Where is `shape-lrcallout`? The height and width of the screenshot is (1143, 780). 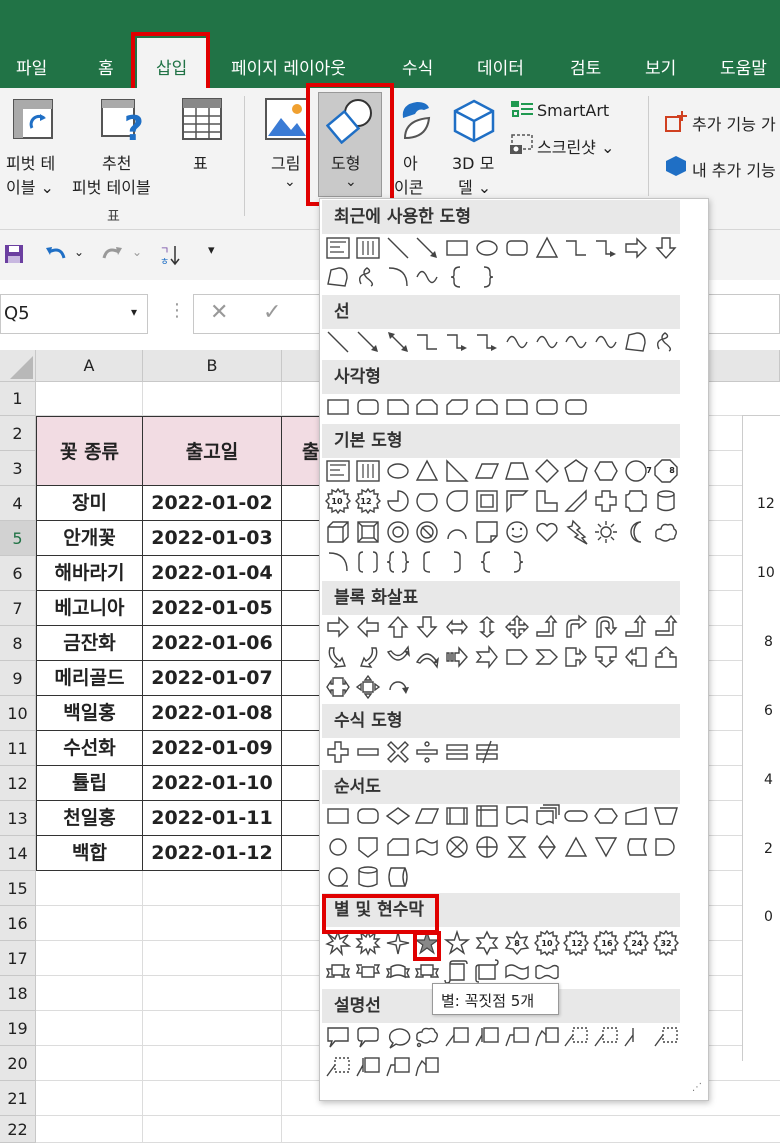 shape-lrcallout is located at coordinates (338, 687).